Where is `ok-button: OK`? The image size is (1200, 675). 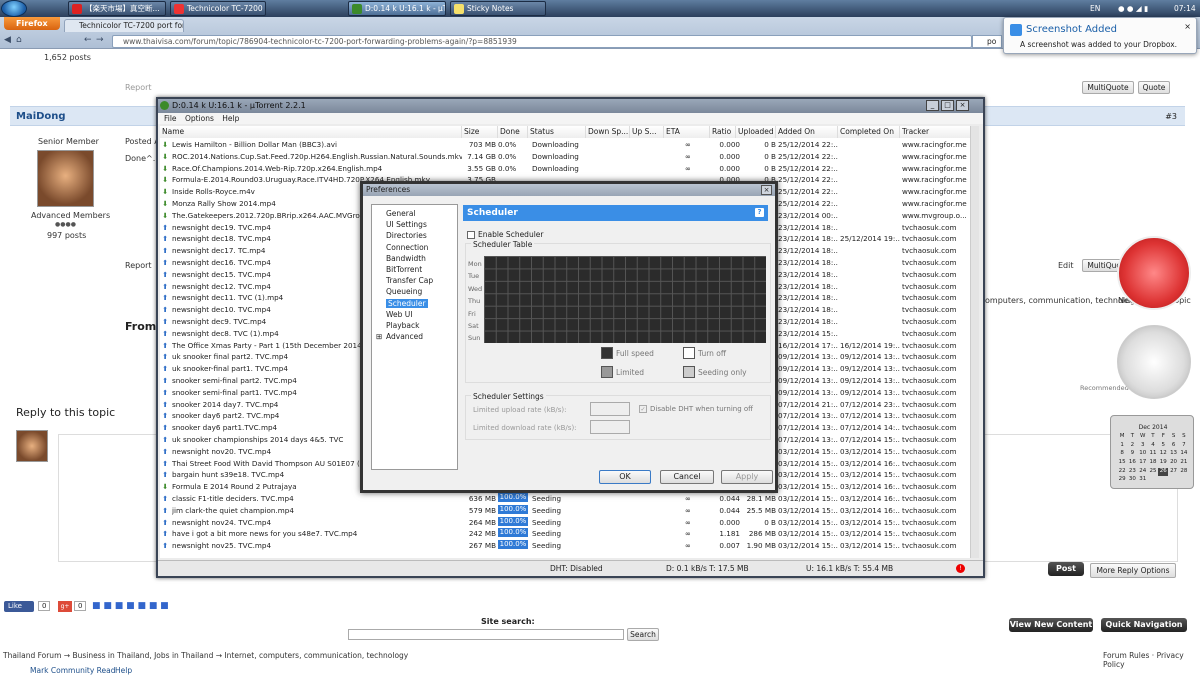 ok-button: OK is located at coordinates (625, 477).